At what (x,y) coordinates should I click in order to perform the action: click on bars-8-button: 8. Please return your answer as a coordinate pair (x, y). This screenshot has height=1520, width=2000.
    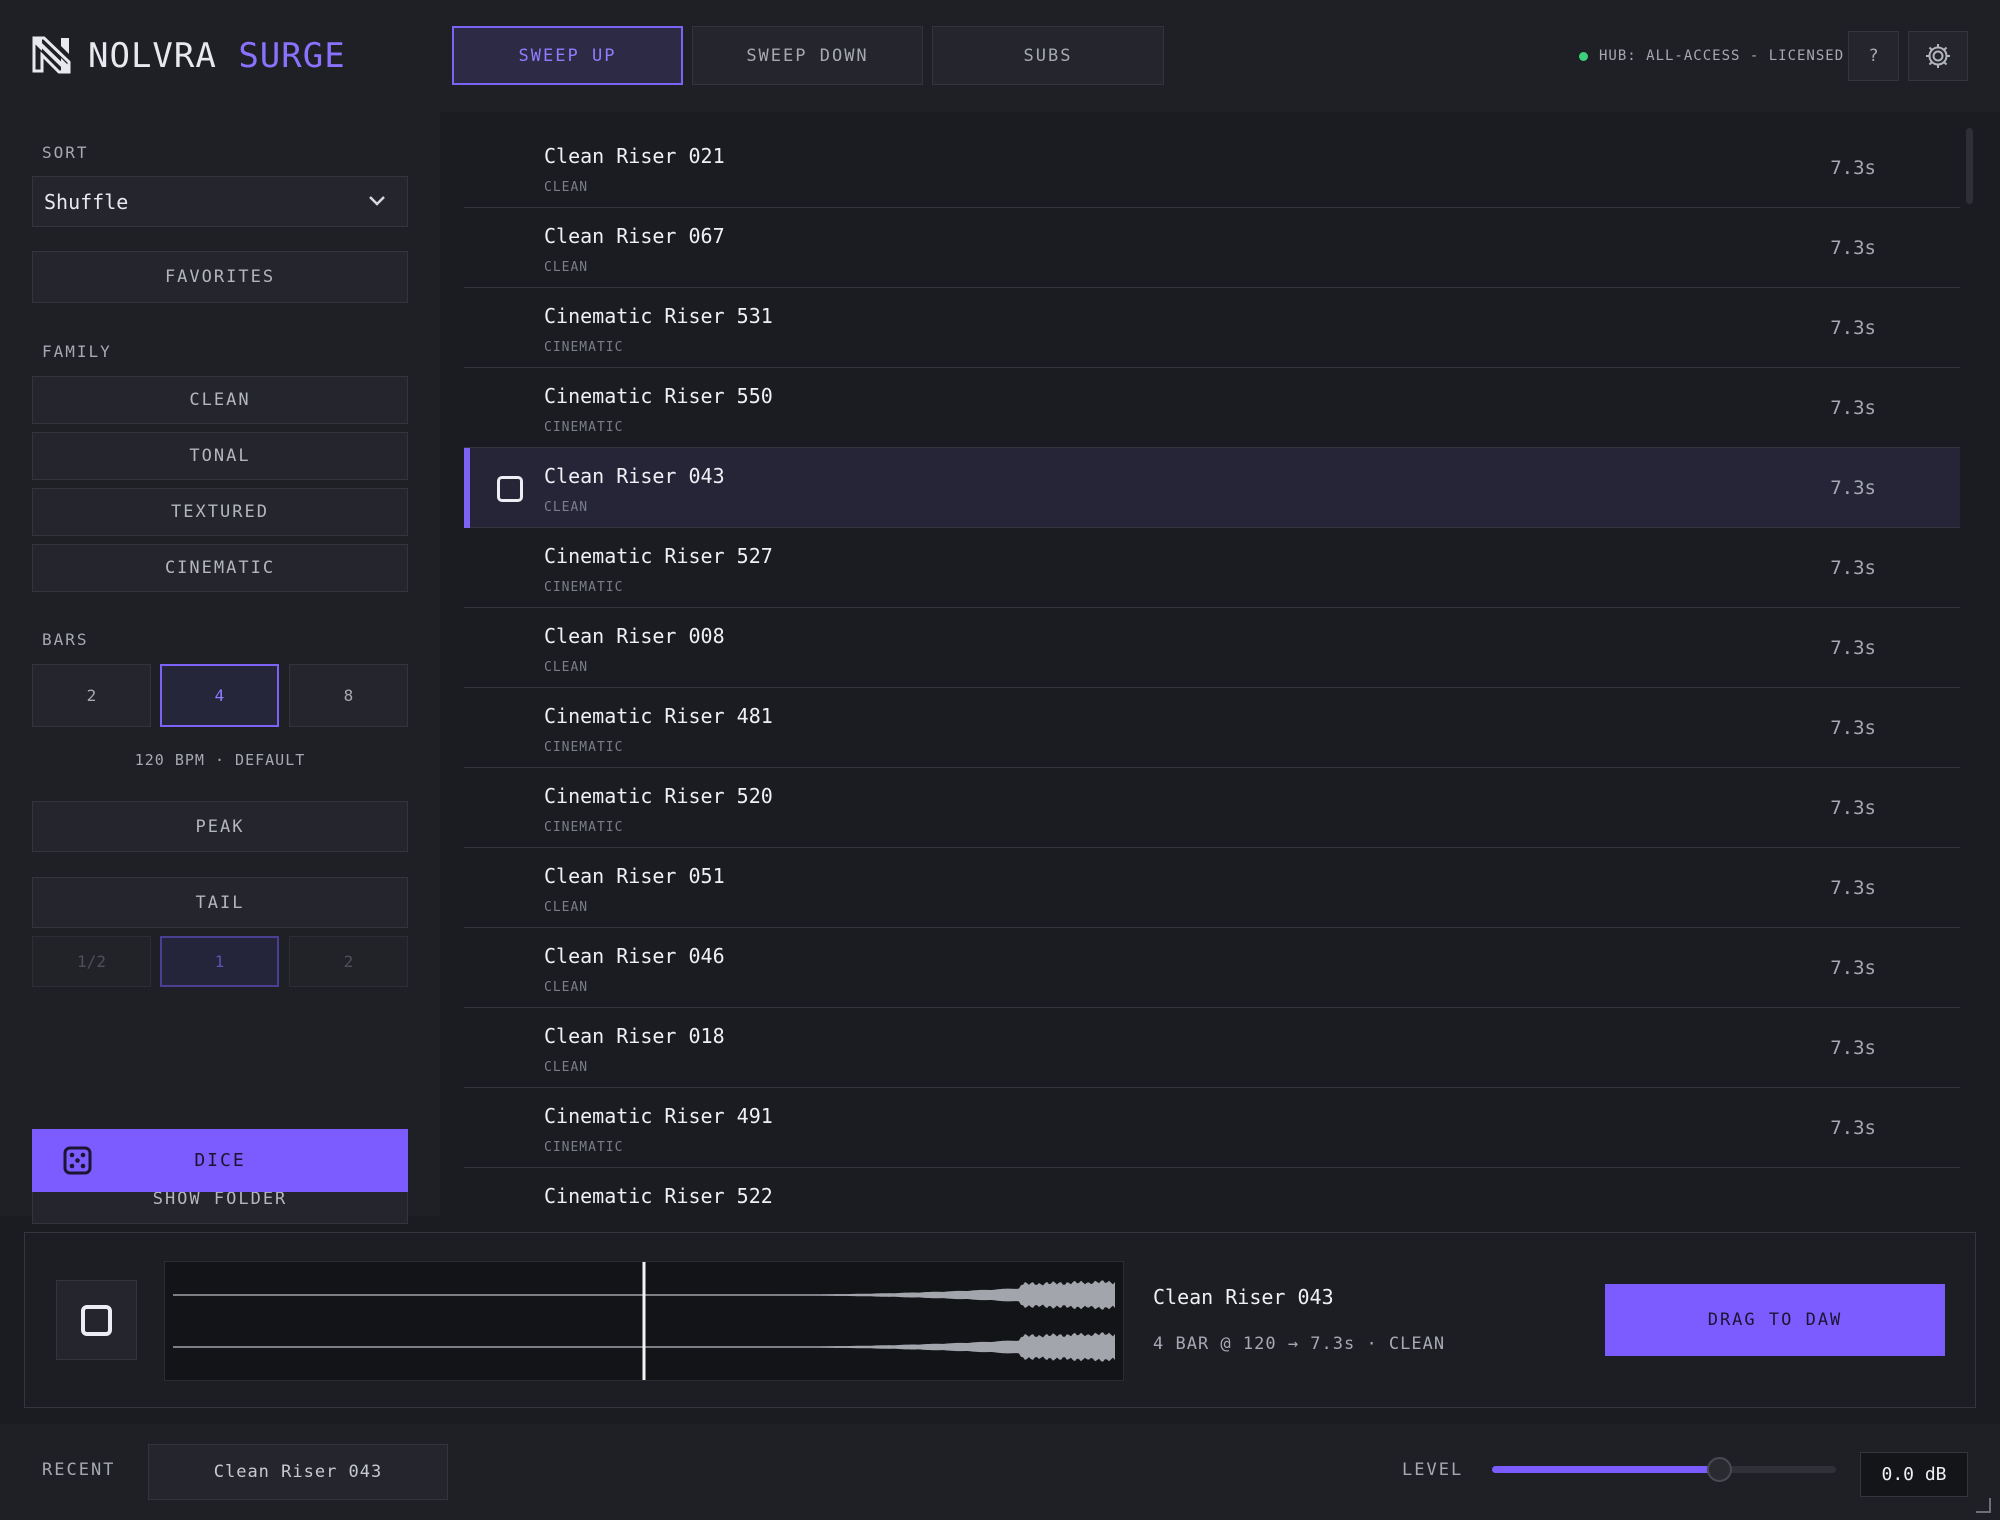
    Looking at the image, I should click on (348, 695).